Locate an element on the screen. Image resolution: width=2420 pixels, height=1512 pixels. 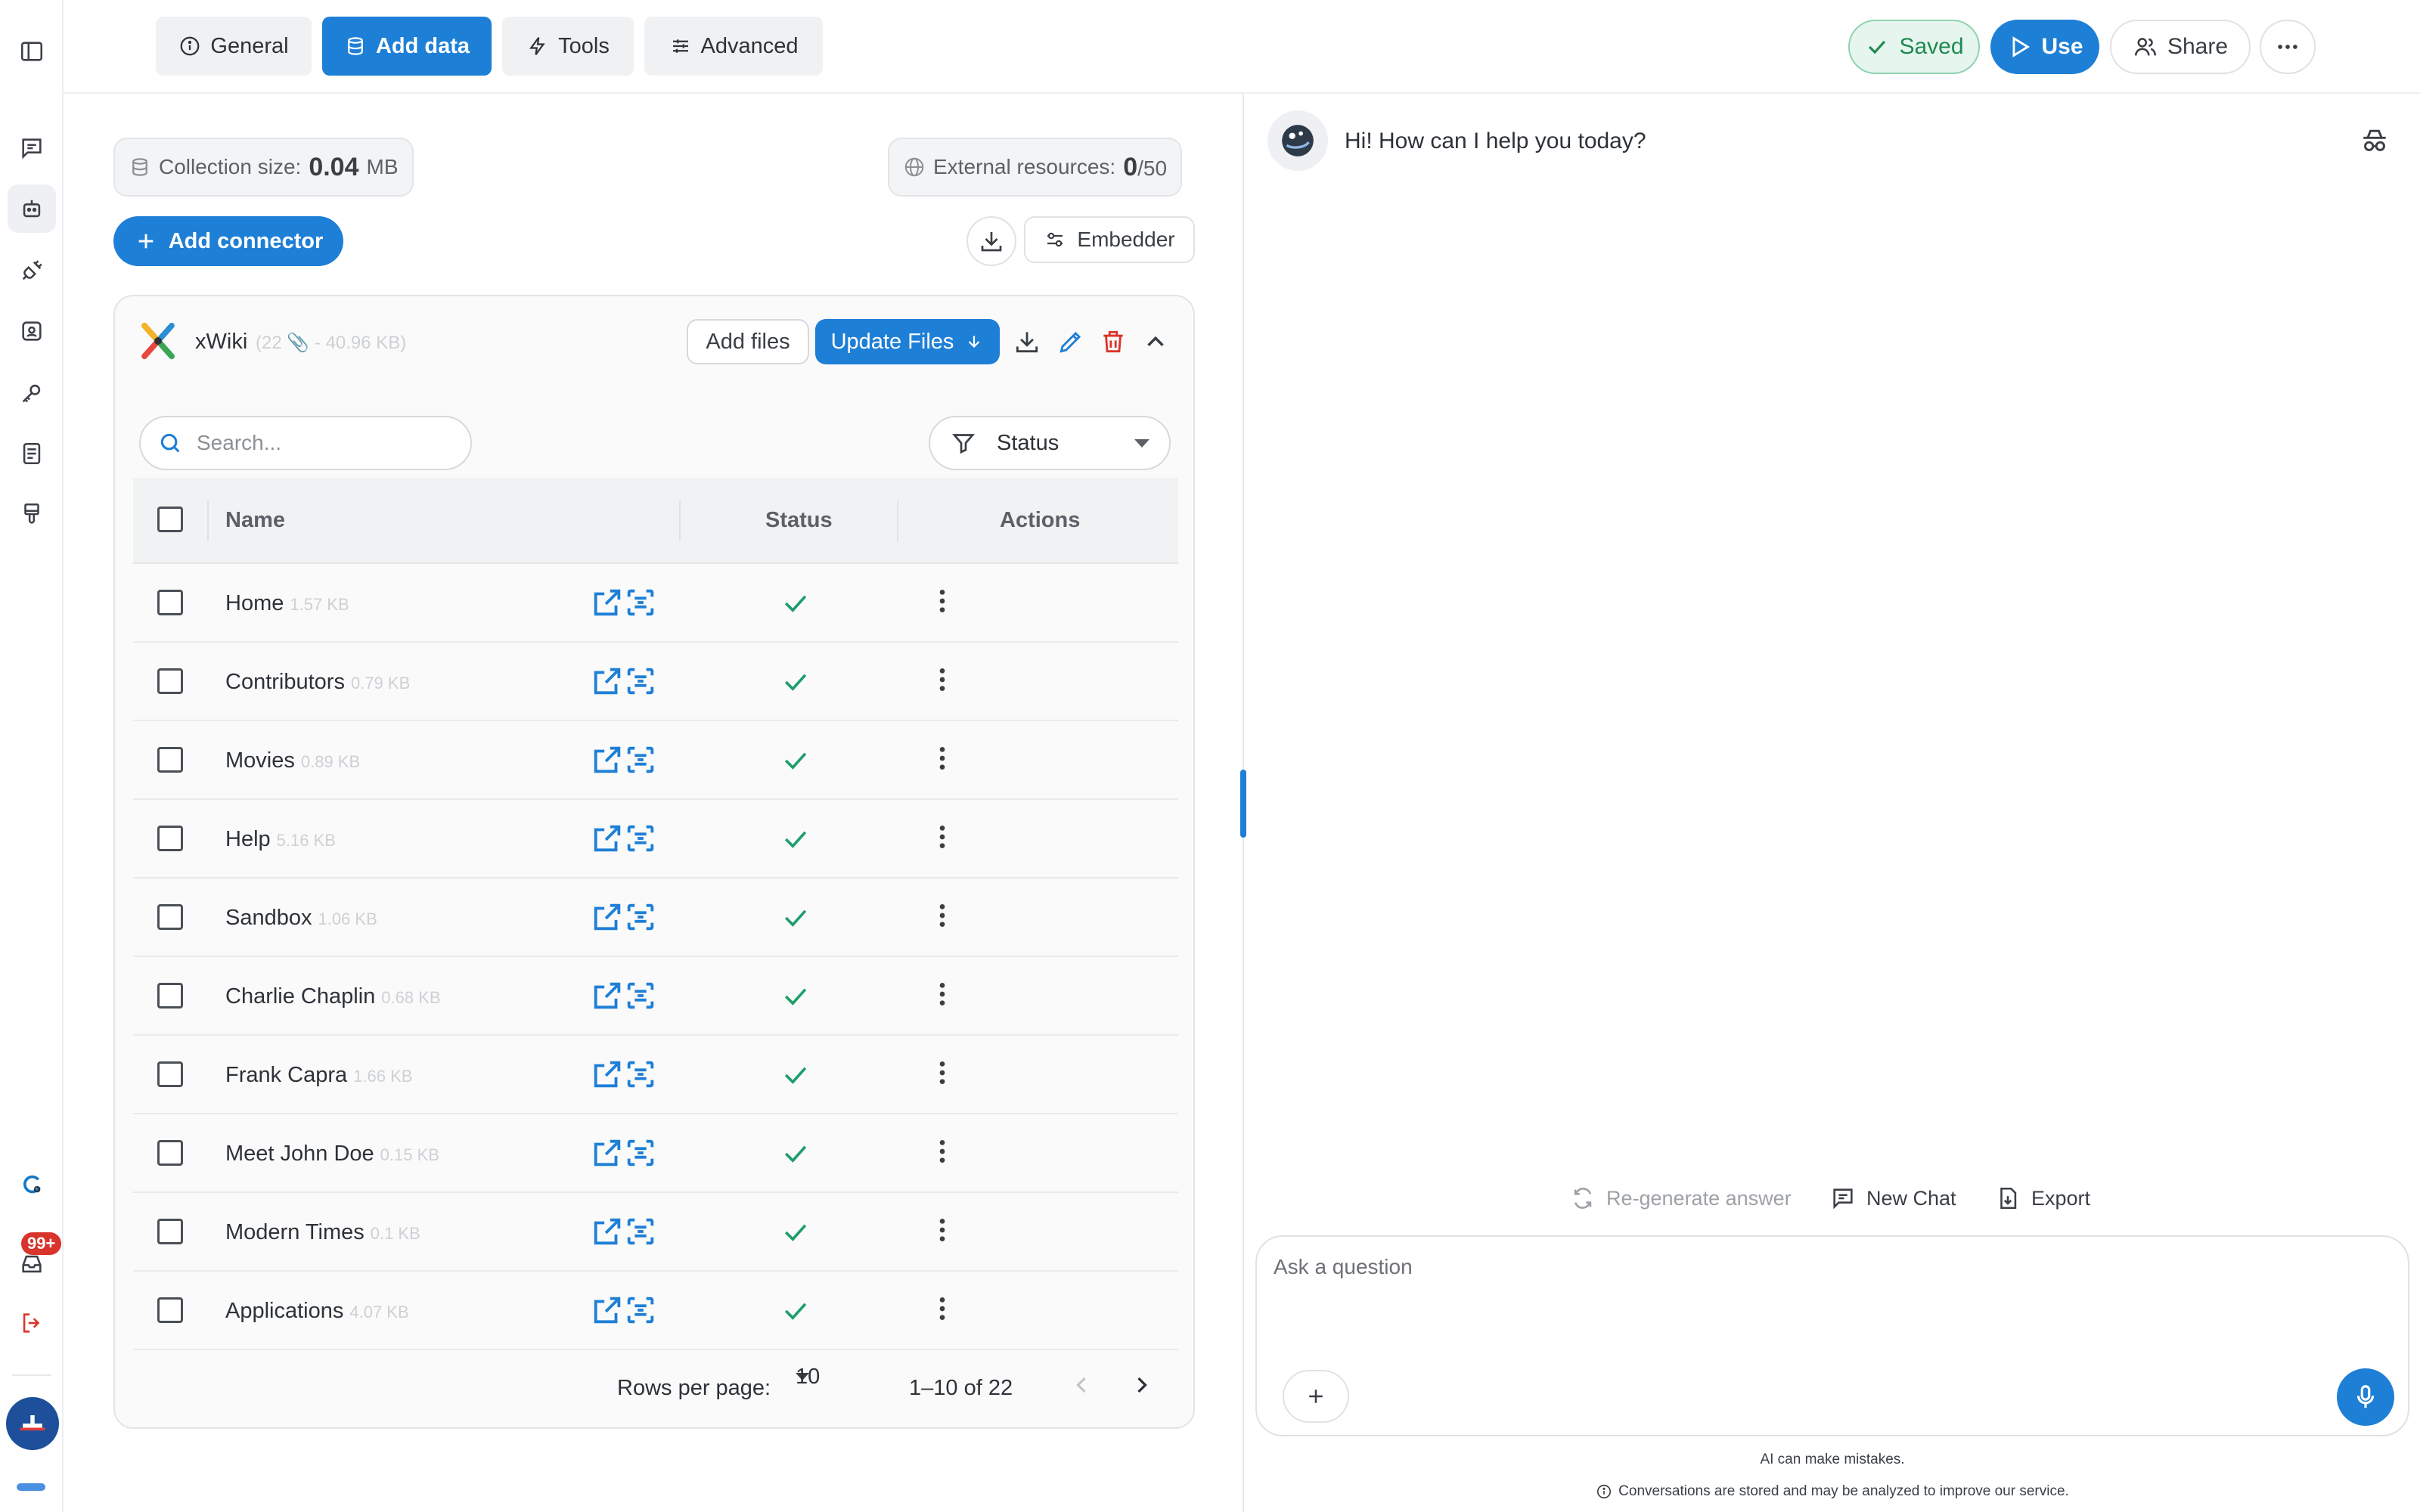
tab-general: General is located at coordinates (234, 46).